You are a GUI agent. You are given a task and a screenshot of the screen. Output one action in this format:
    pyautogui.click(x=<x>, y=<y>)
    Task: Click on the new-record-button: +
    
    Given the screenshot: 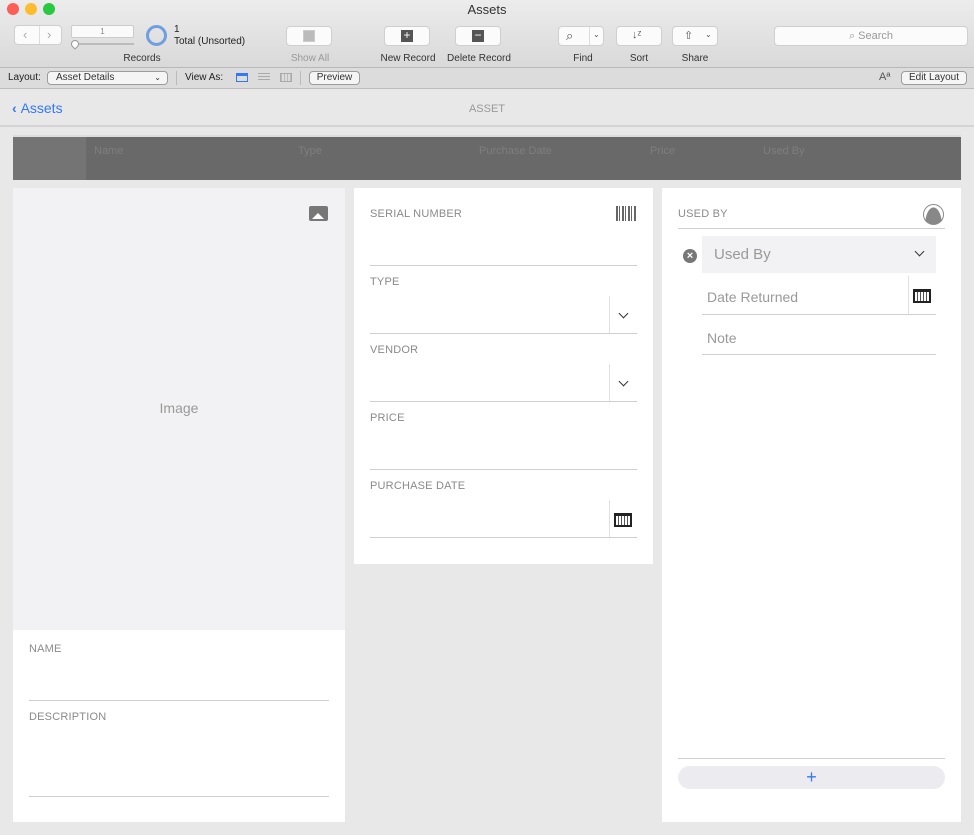 What is the action you would take?
    pyautogui.click(x=407, y=36)
    